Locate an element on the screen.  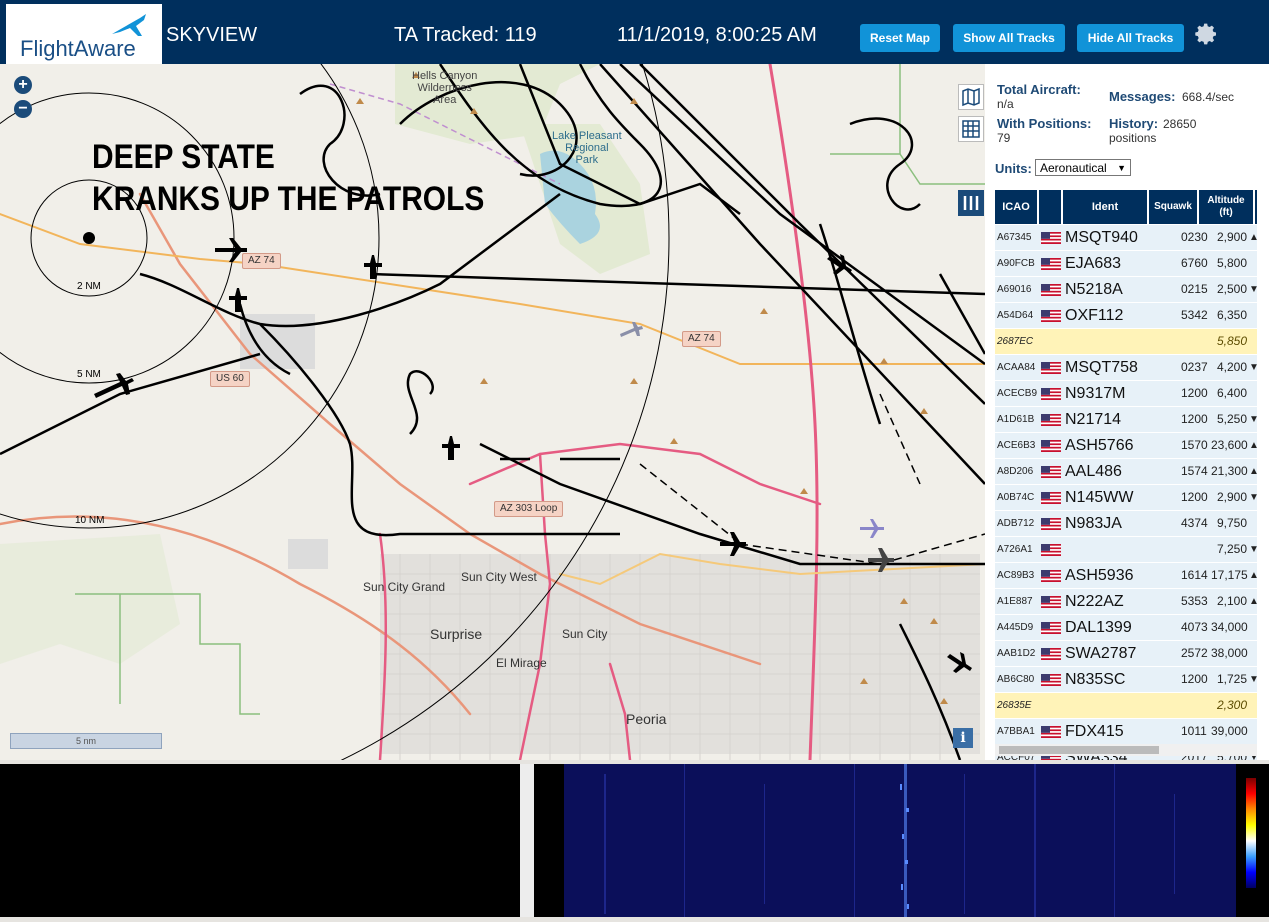
row-altitude: 21,300 is located at coordinates (1229, 471).